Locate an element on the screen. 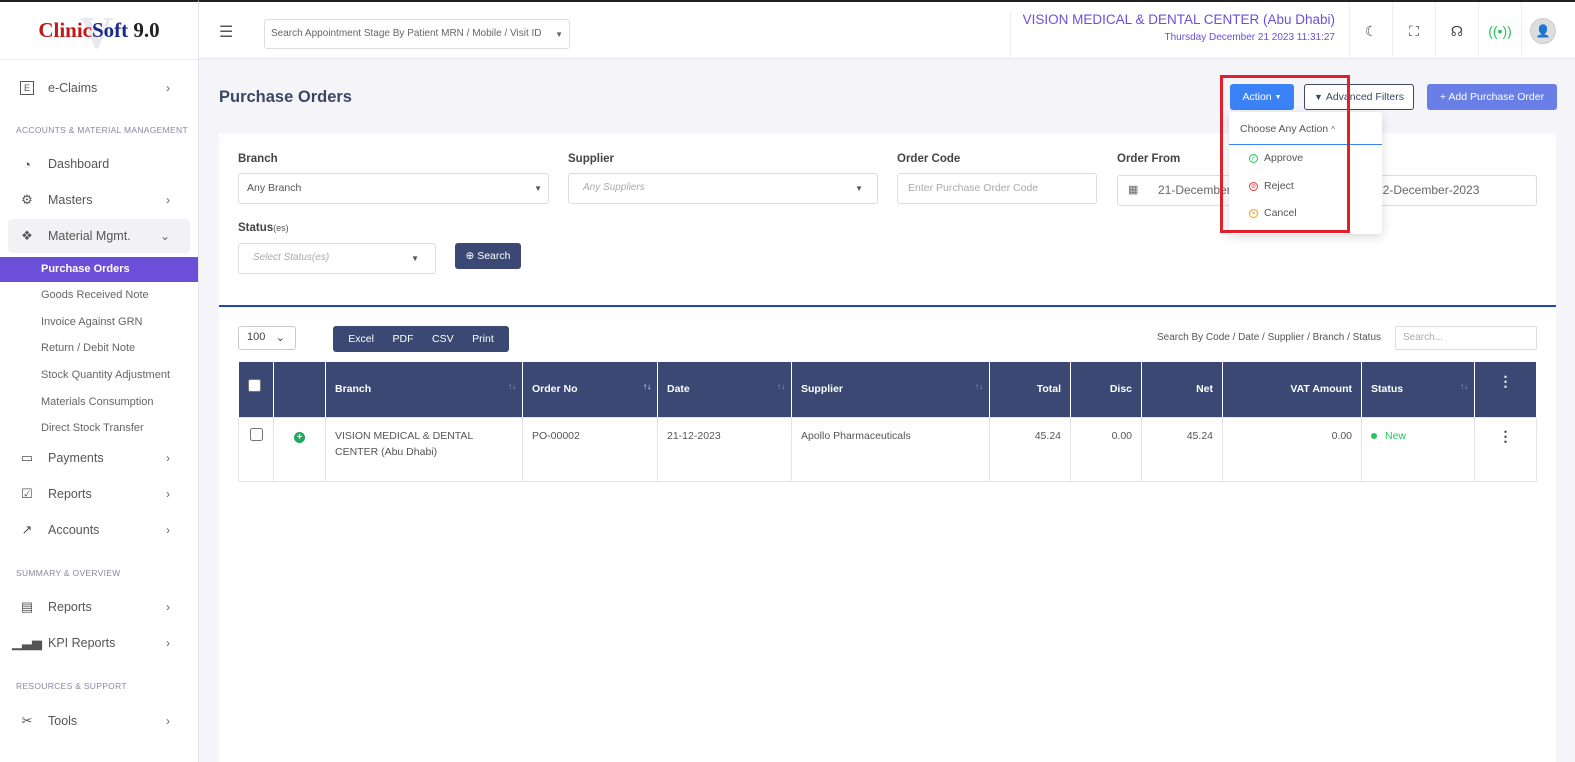 The width and height of the screenshot is (1575, 762). status-select: Select Status(es) ▼ is located at coordinates (337, 258).